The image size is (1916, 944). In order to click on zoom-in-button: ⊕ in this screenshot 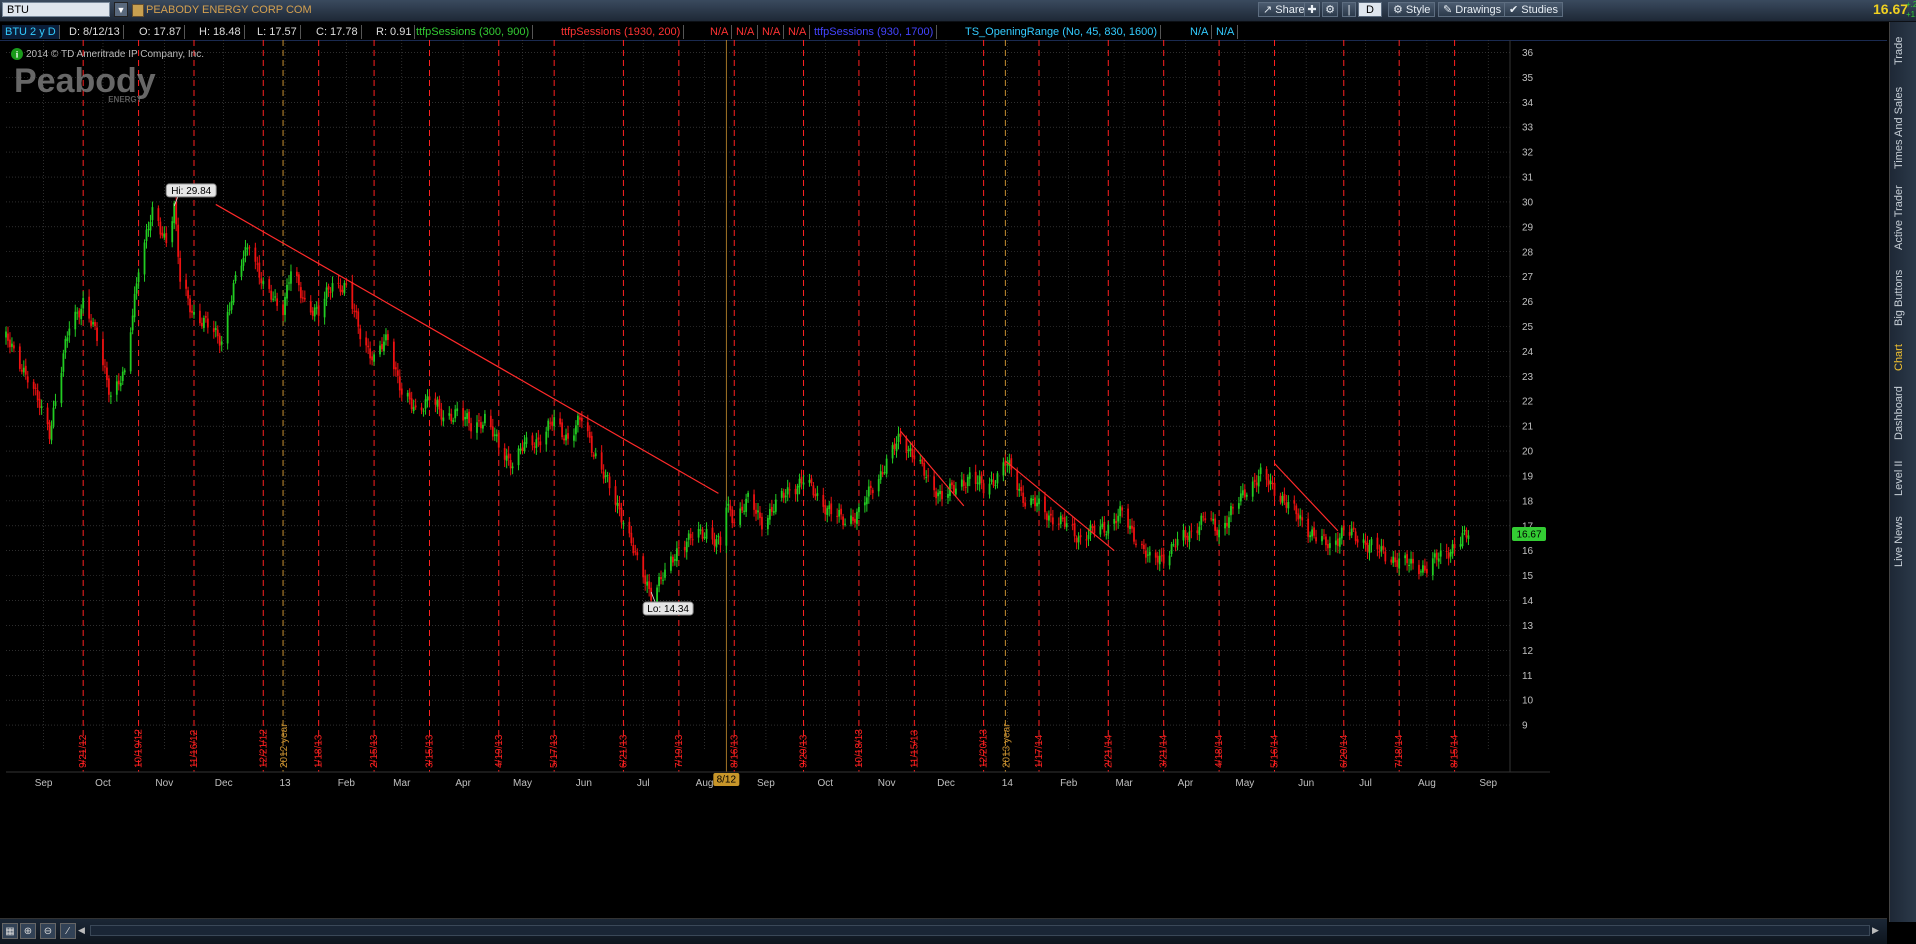, I will do `click(28, 931)`.